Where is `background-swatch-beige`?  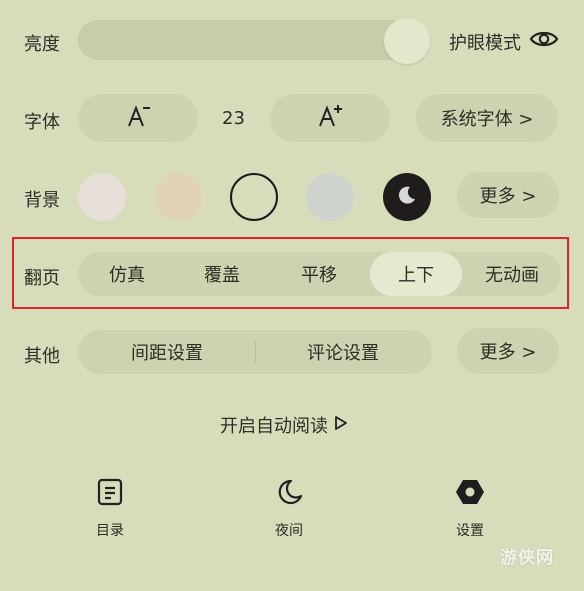
background-swatch-beige is located at coordinates (178, 197).